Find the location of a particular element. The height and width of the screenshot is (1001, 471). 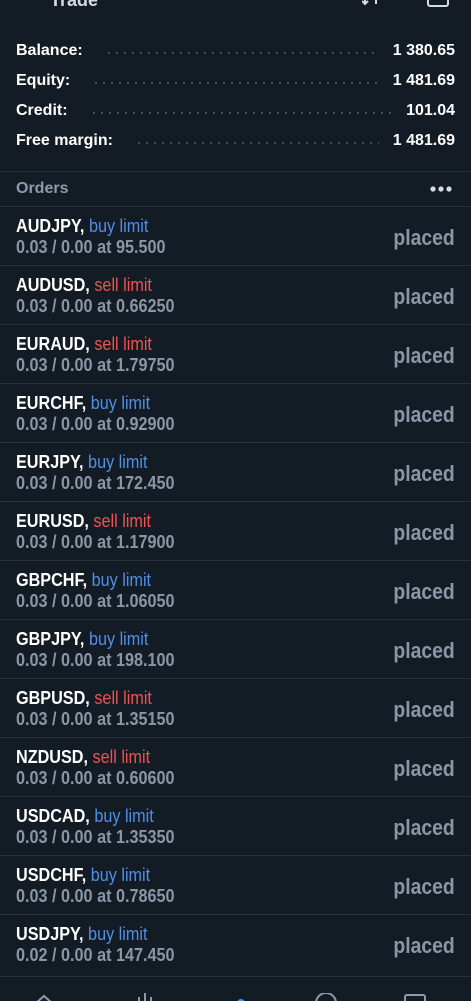

order-symbol: EURAUD, is located at coordinates (53, 344).